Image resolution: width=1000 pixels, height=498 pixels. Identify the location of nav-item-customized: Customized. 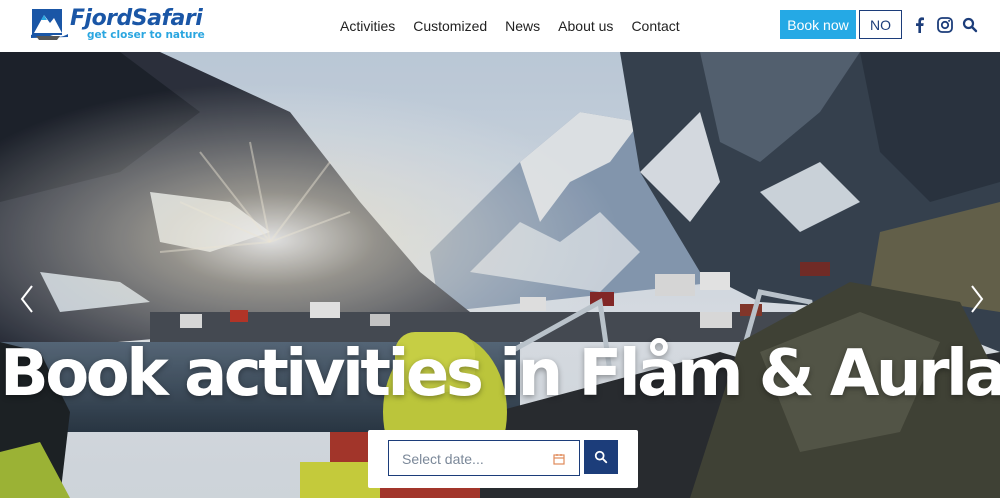
(450, 26).